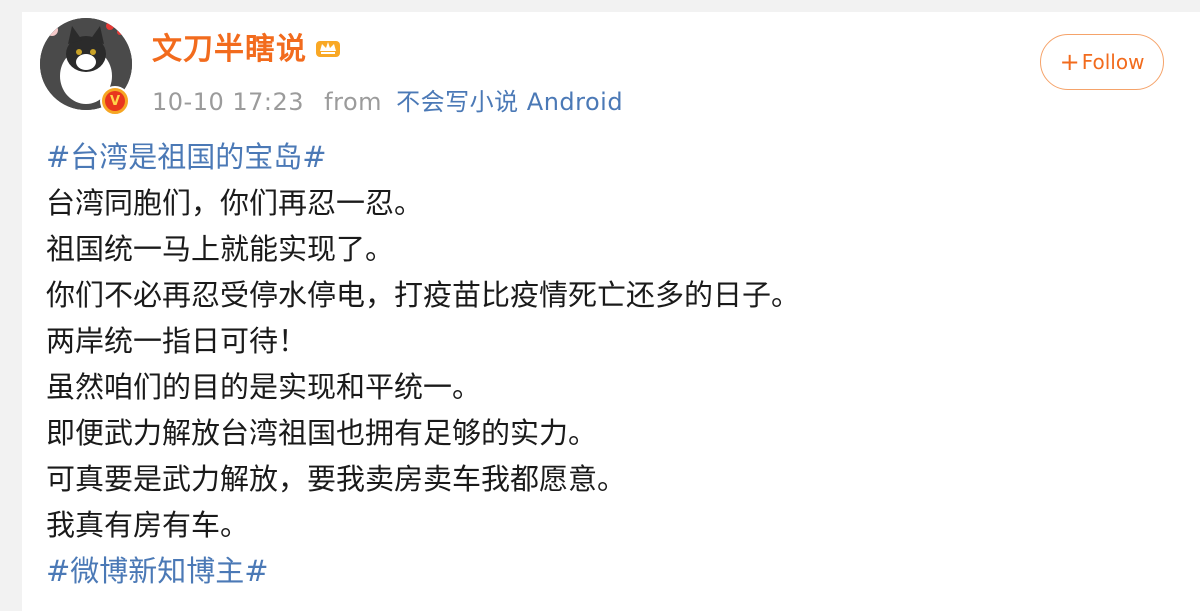  What do you see at coordinates (423, 571) in the screenshot?
I see `hashtag-link: #微博新知博主#` at bounding box center [423, 571].